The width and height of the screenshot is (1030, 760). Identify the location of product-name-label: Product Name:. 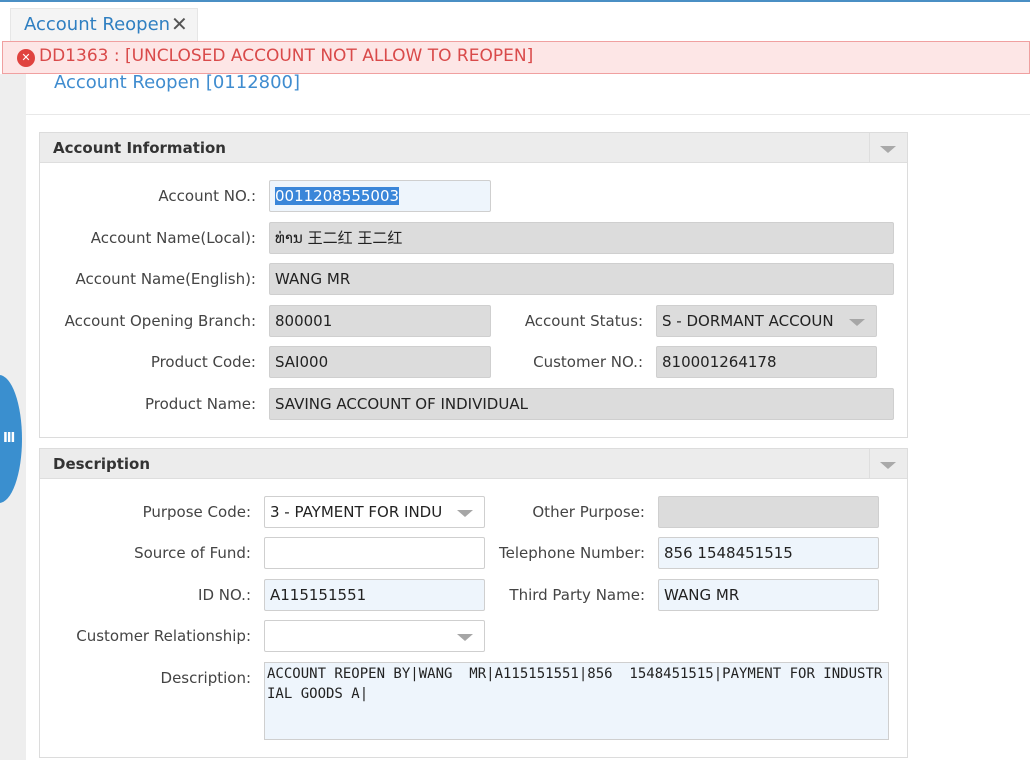
(200, 404).